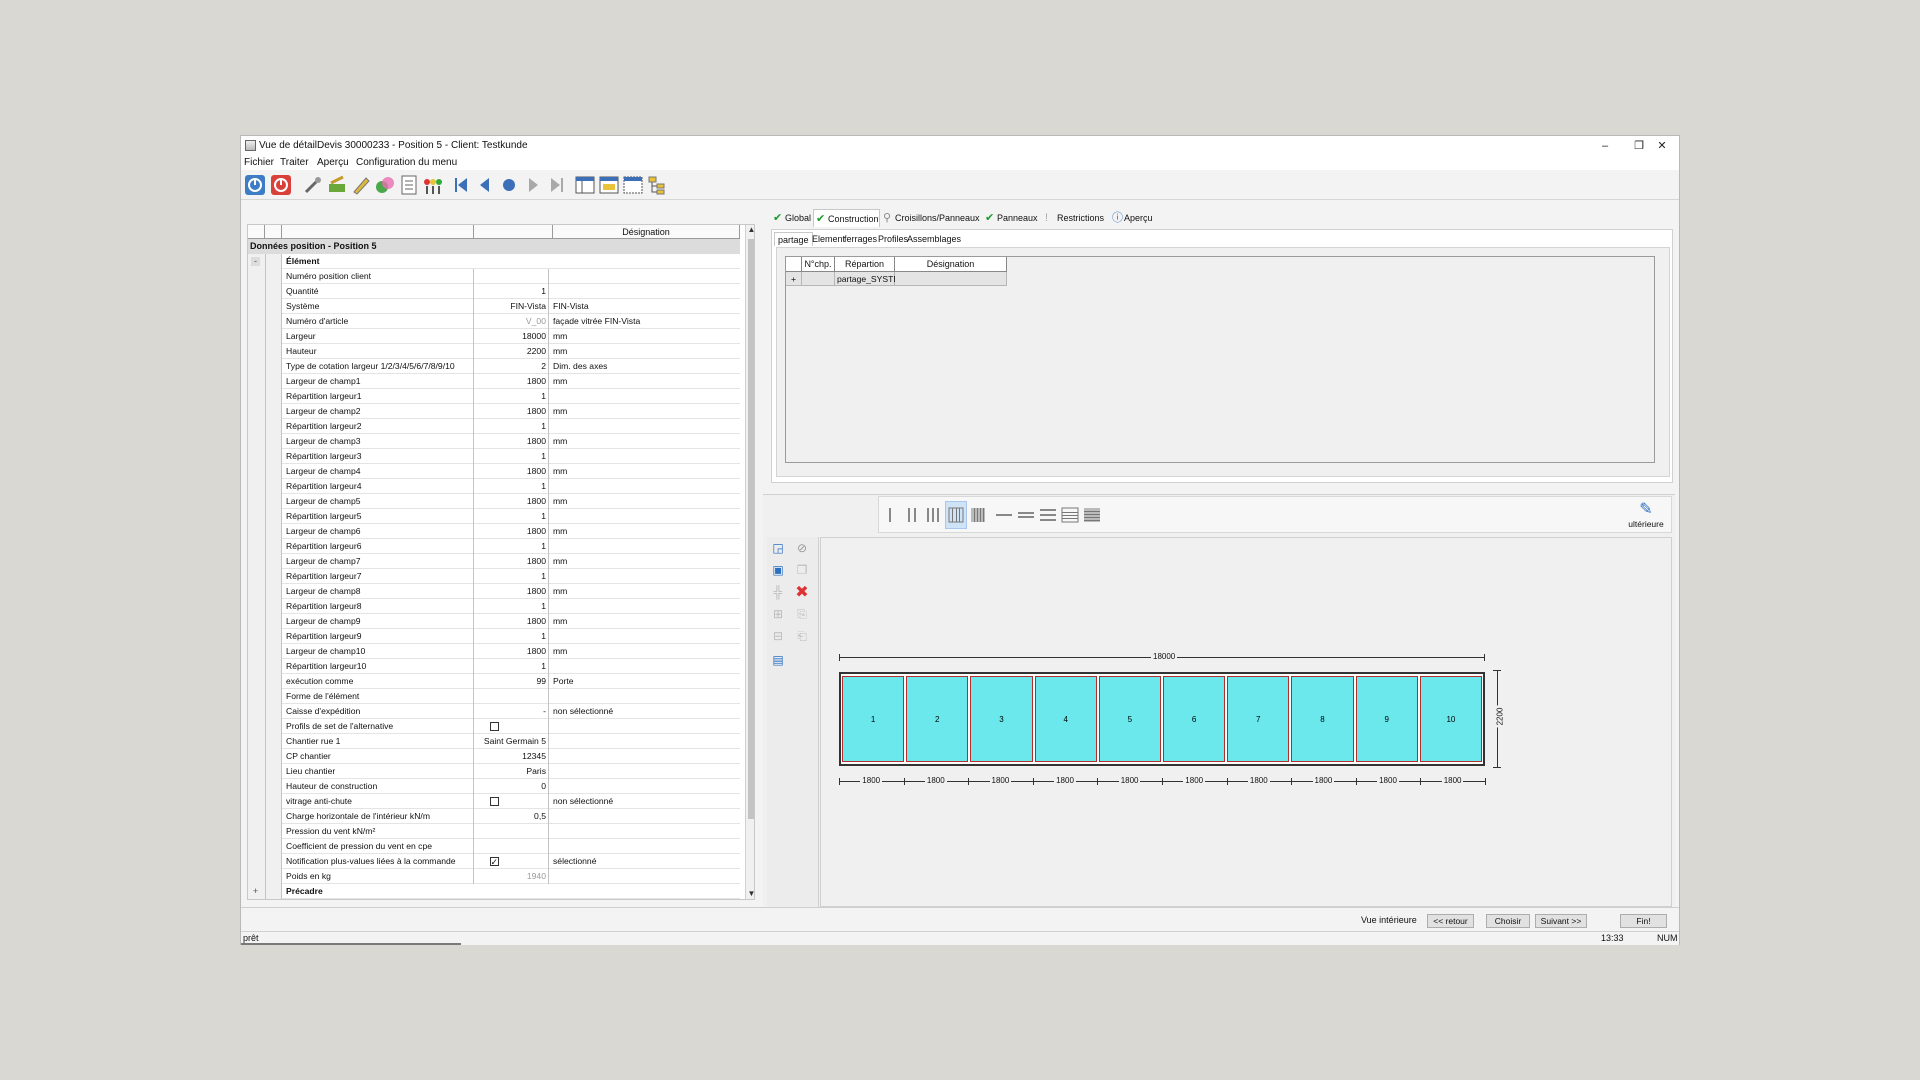 The height and width of the screenshot is (1080, 1920). I want to click on property-row: Largeur de champ4 1800 mm, so click(494, 471).